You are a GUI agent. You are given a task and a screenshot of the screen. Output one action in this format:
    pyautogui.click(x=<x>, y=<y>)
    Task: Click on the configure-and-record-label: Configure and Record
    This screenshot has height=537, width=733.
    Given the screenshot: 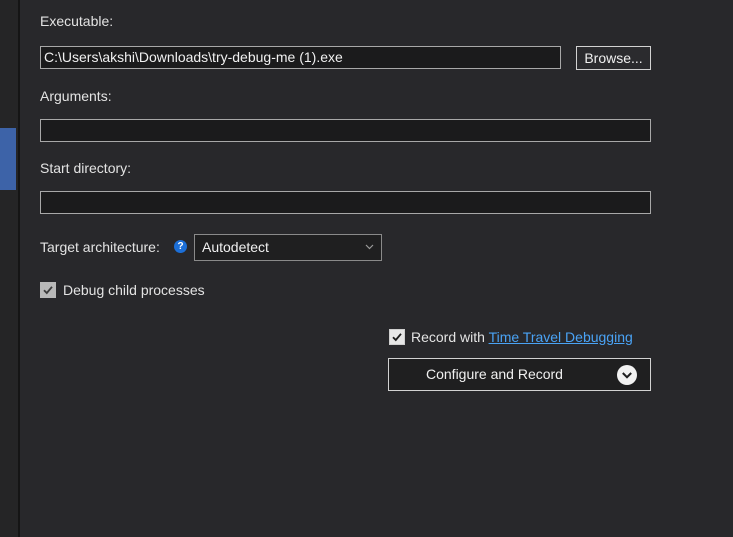 What is the action you would take?
    pyautogui.click(x=494, y=374)
    